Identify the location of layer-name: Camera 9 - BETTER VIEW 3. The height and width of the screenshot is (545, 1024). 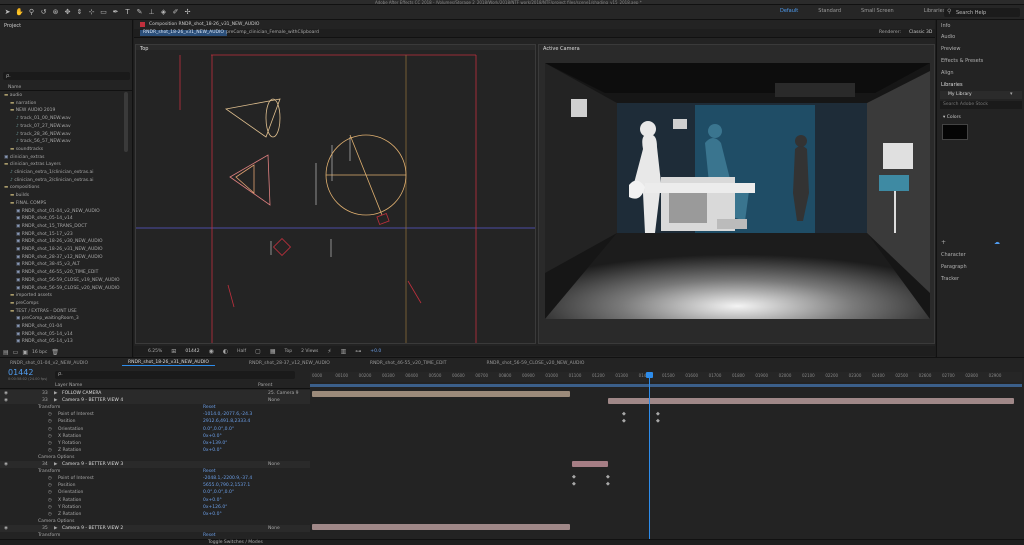
(92, 464).